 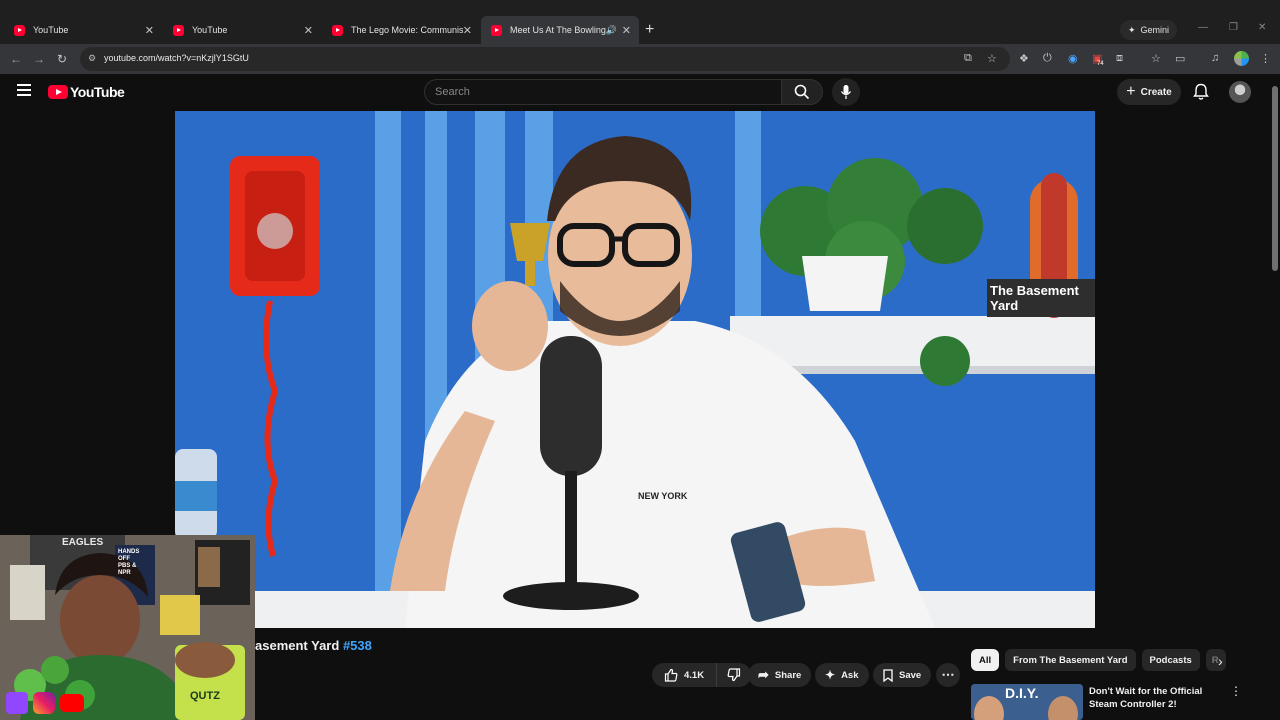 What do you see at coordinates (92, 58) in the screenshot?
I see `site-settings-icon: ⚙` at bounding box center [92, 58].